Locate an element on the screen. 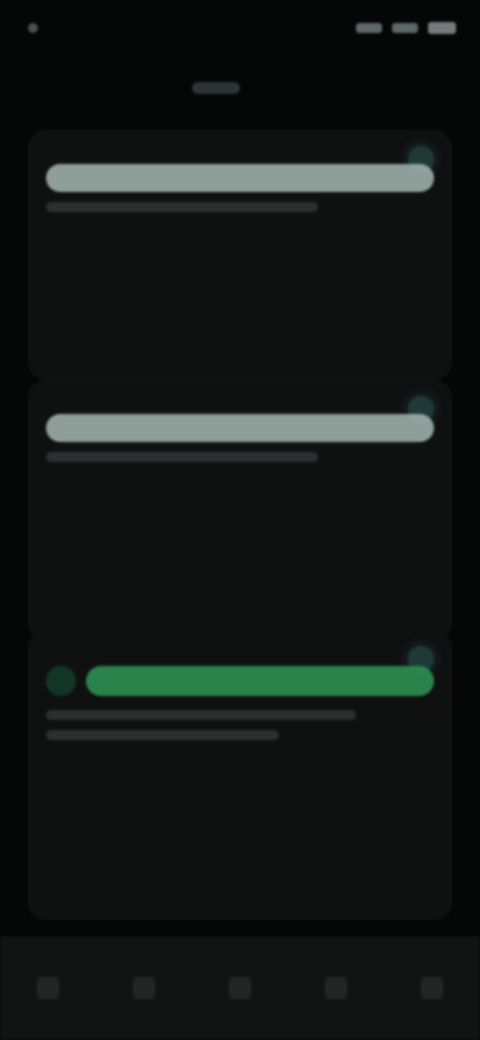 The width and height of the screenshot is (480, 1040). bell-icon is located at coordinates (336, 988).